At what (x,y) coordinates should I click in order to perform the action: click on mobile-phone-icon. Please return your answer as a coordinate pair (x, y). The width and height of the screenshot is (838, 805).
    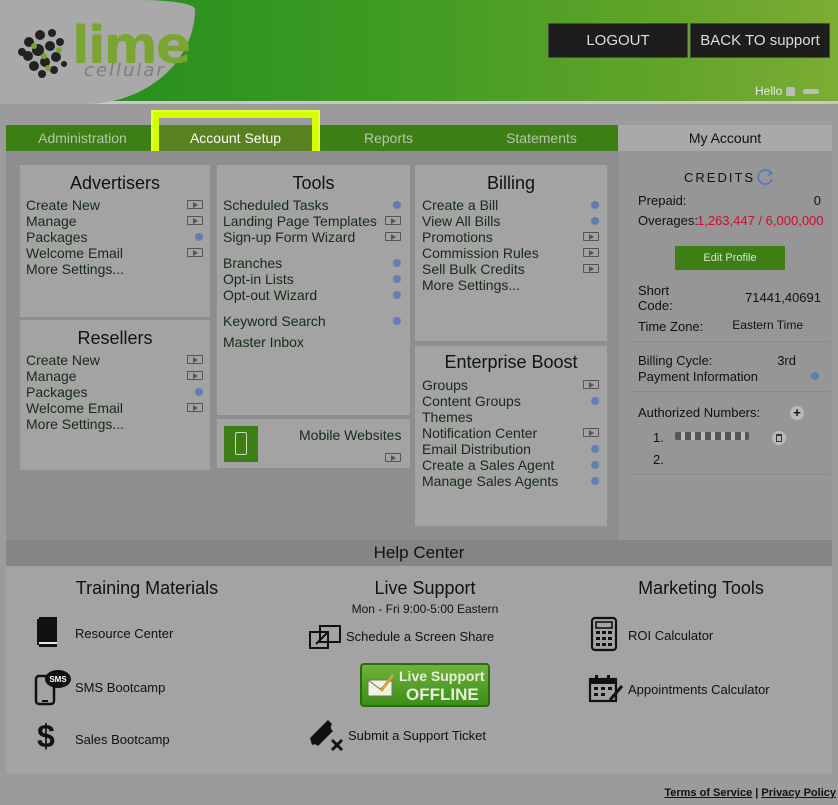
    Looking at the image, I should click on (241, 444).